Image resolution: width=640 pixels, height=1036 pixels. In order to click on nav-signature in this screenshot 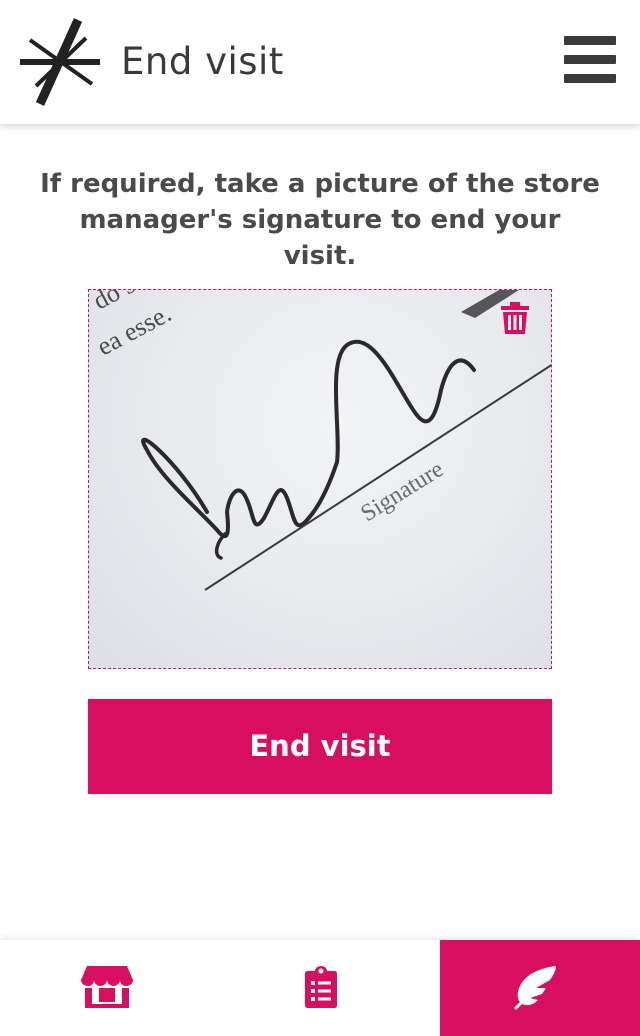, I will do `click(540, 988)`.